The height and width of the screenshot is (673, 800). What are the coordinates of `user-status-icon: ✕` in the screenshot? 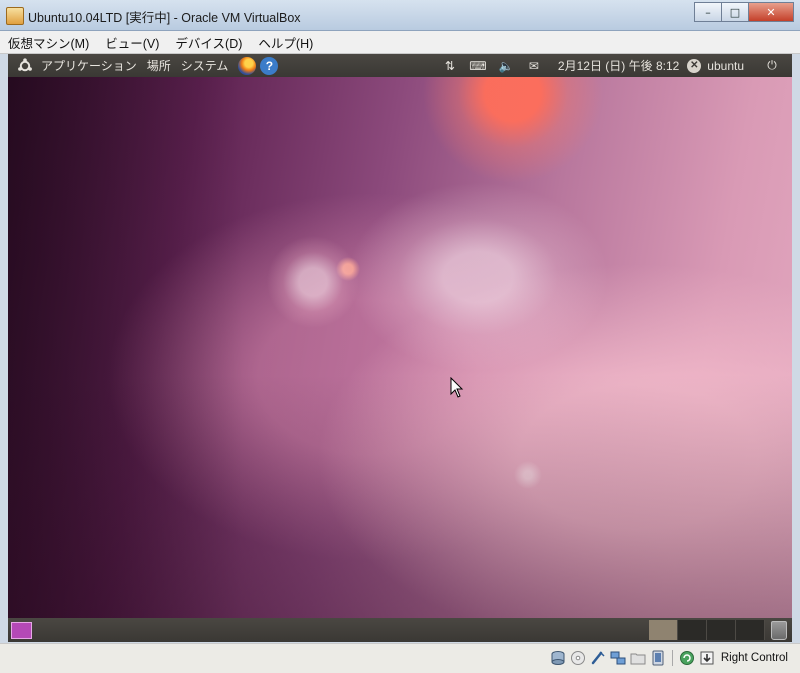 It's located at (694, 65).